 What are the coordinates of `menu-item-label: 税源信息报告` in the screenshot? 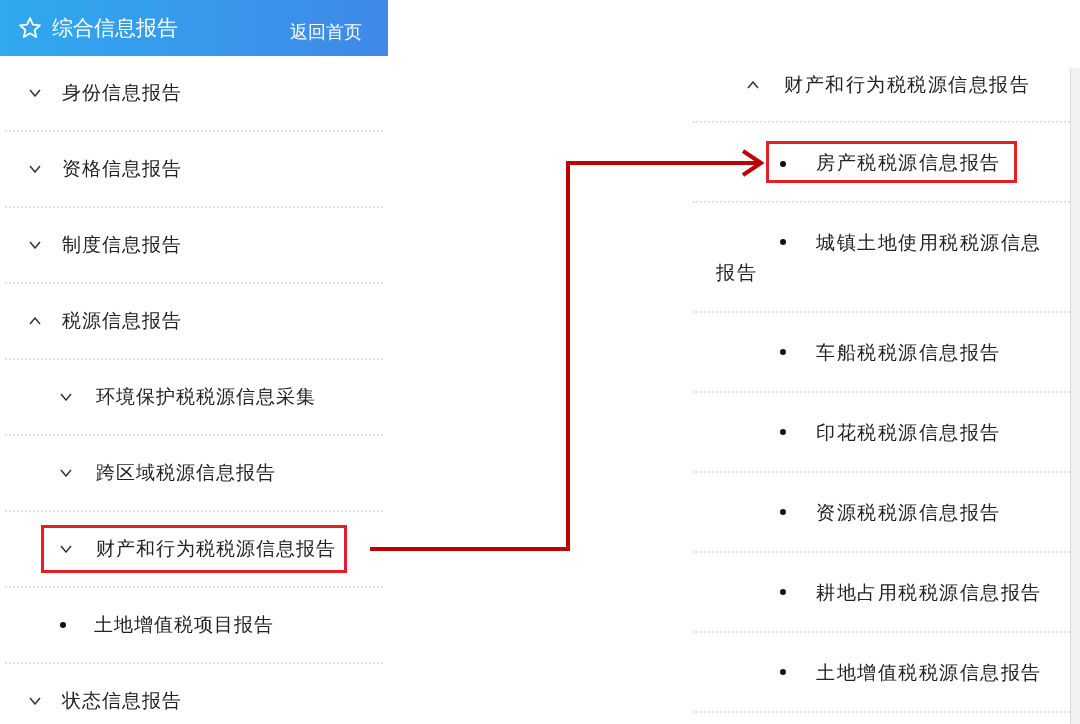 It's located at (122, 321).